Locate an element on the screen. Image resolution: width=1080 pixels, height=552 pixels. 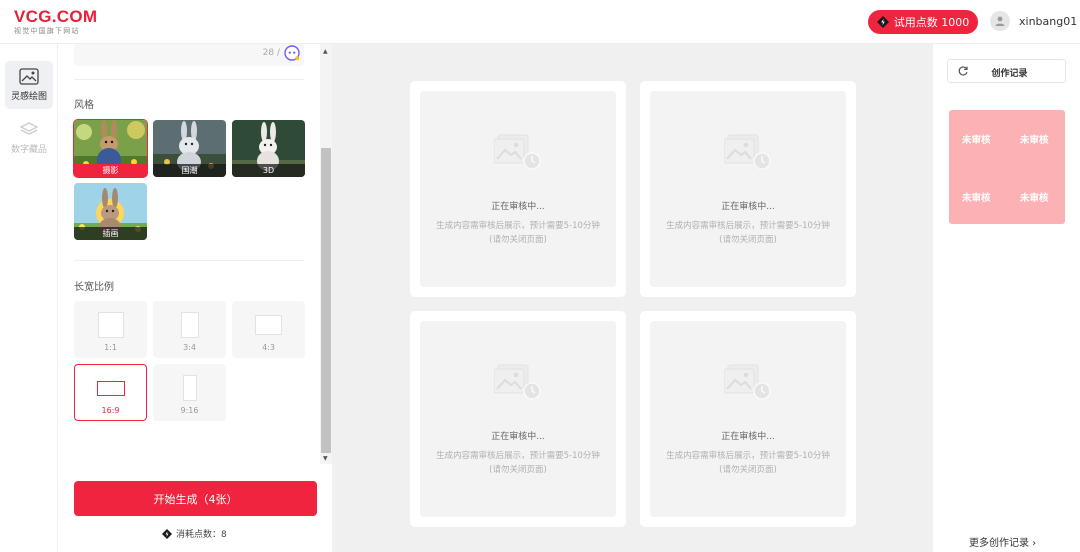
points-cost: 消耗点数：8 is located at coordinates (194, 533).